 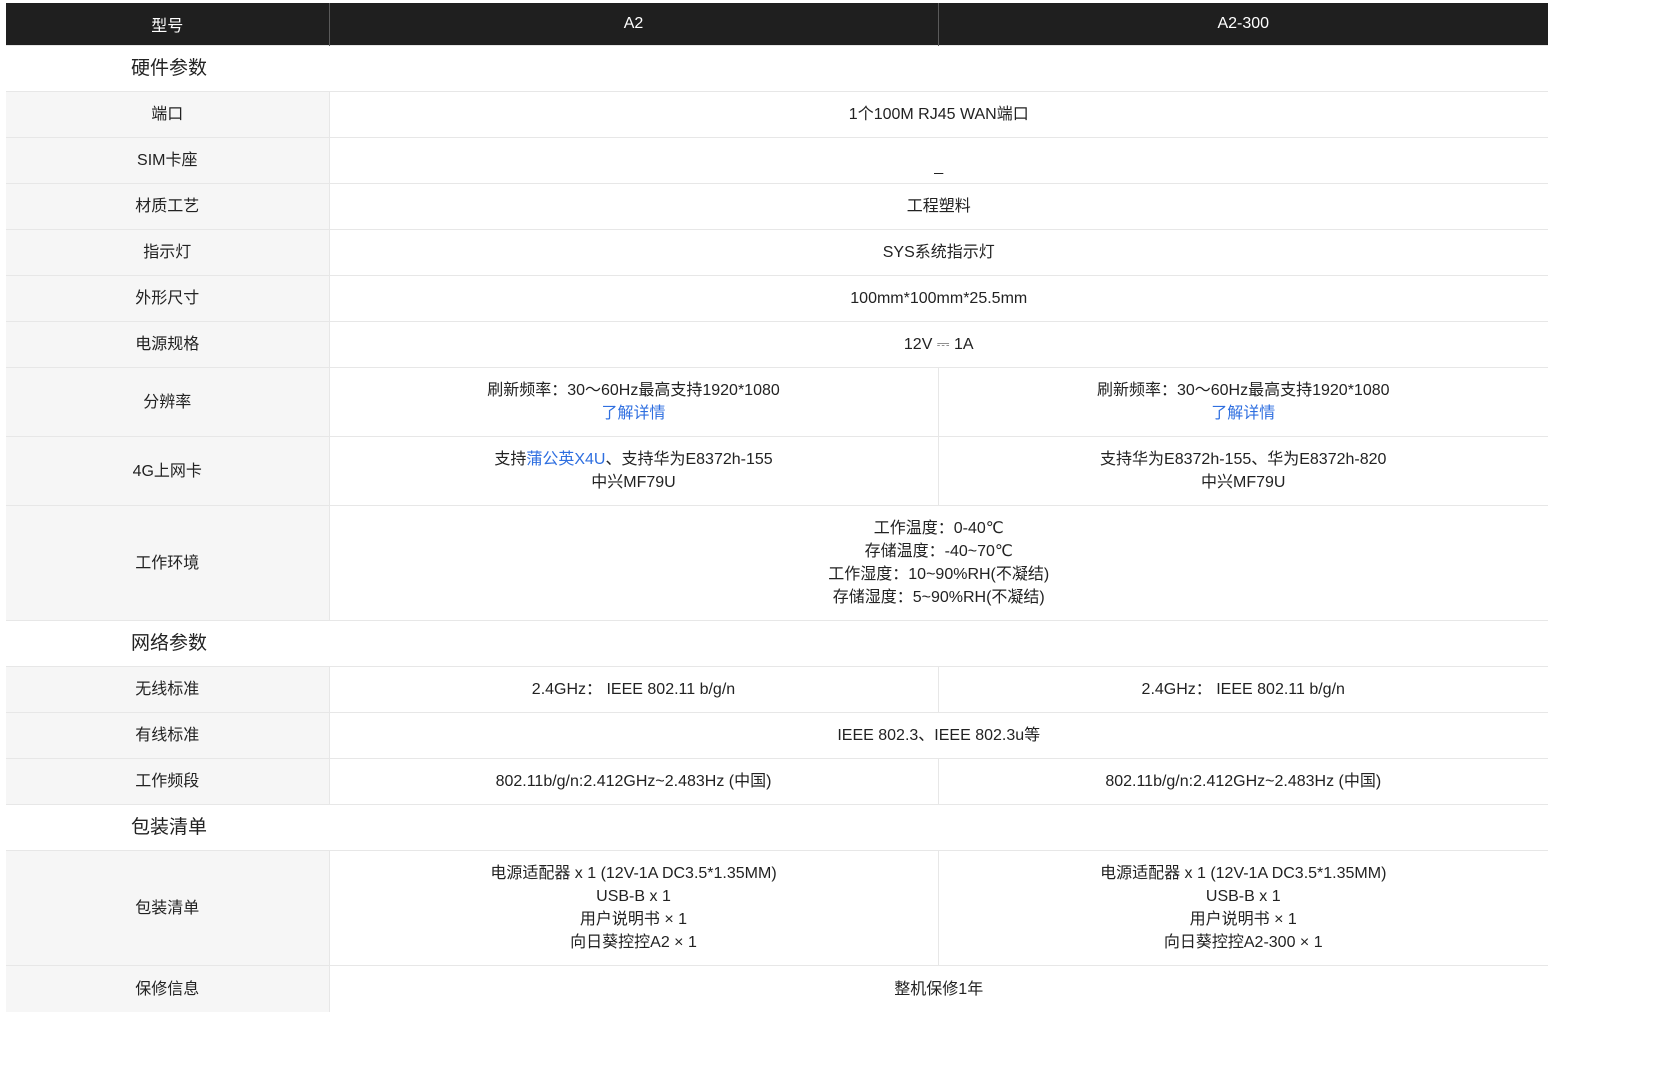 I want to click on row-value: 100mm*100mm*25.5mm, so click(x=938, y=298).